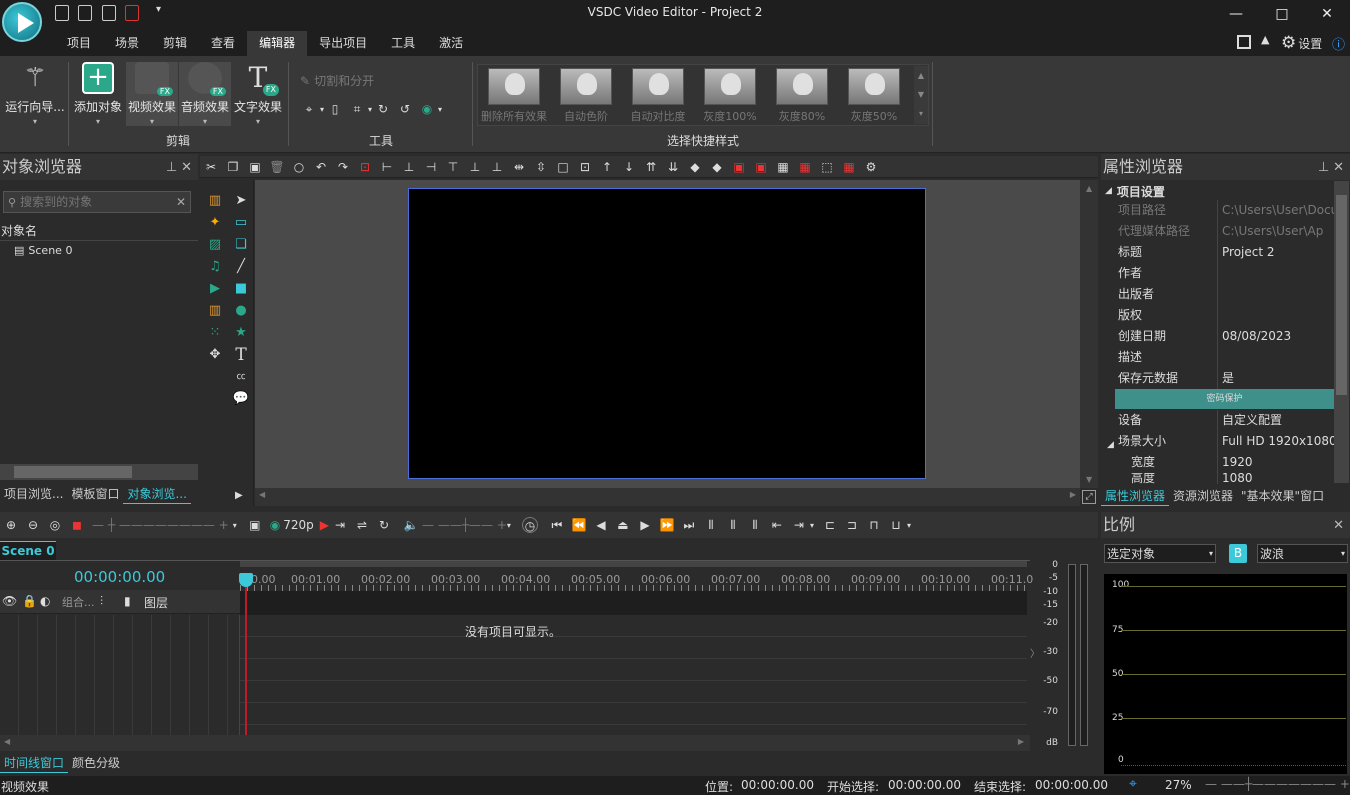  Describe the element at coordinates (45, 601) in the screenshot. I see `blend-icon: ◐` at that location.